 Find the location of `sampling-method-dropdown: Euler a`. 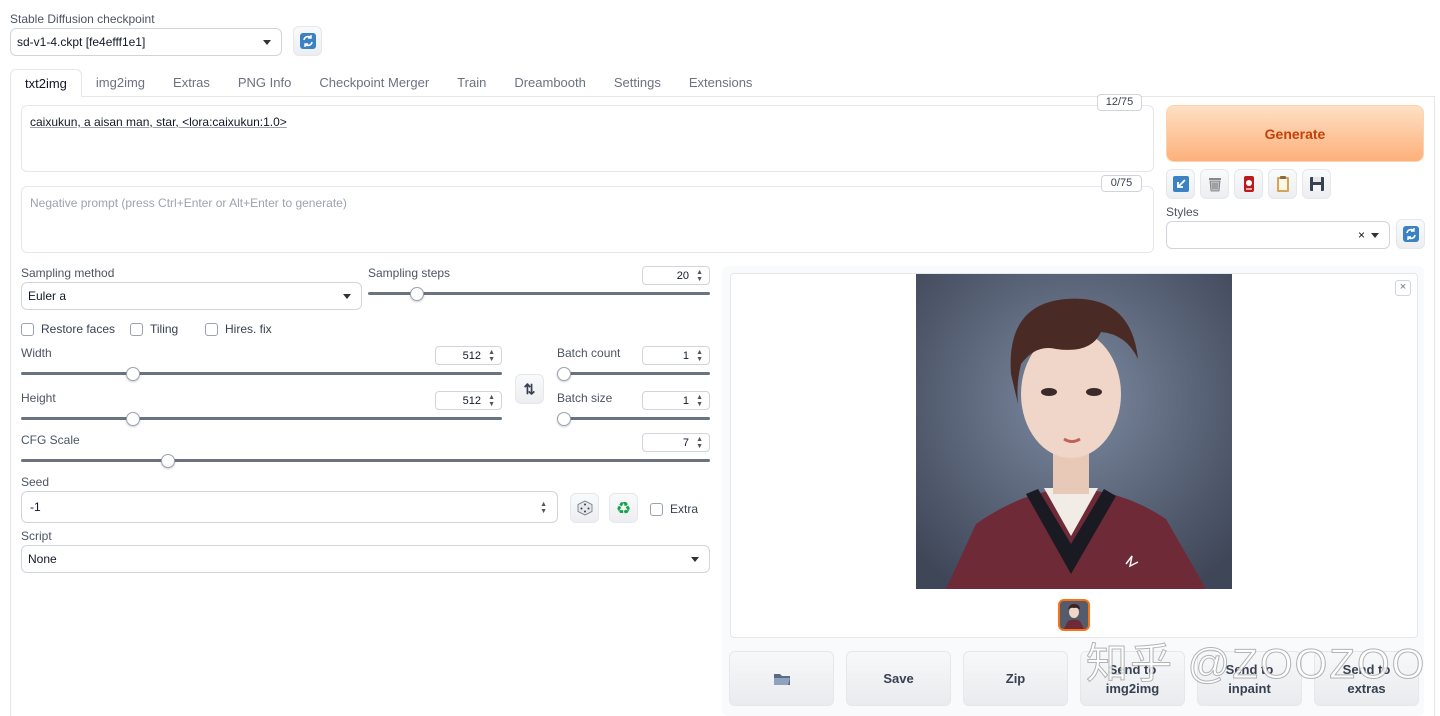

sampling-method-dropdown: Euler a is located at coordinates (191, 296).